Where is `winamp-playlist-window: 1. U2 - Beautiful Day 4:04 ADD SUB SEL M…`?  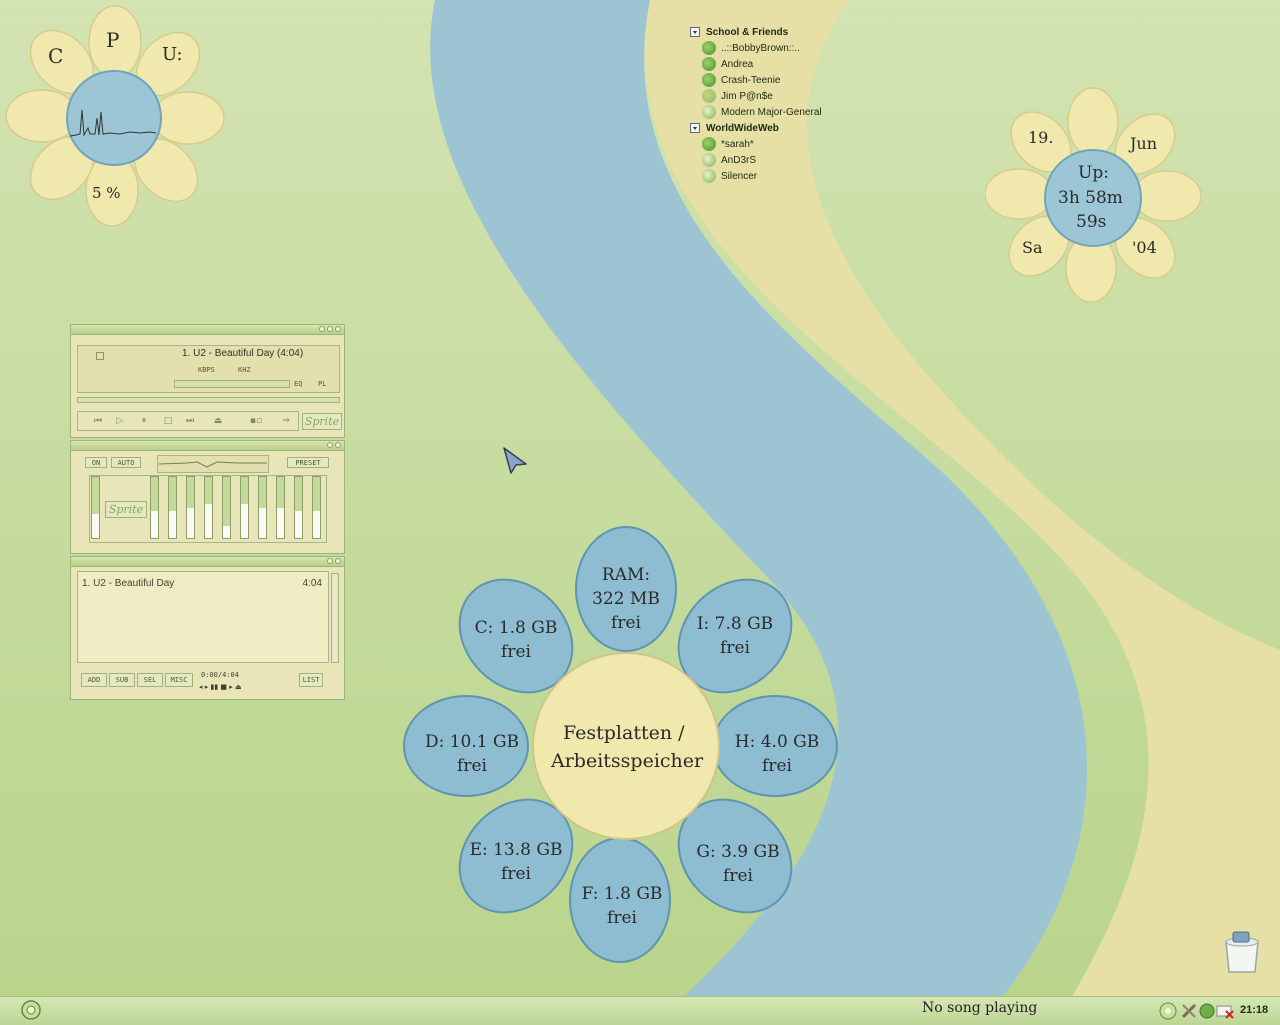
winamp-playlist-window: 1. U2 - Beautiful Day 4:04 ADD SUB SEL M… is located at coordinates (207, 628).